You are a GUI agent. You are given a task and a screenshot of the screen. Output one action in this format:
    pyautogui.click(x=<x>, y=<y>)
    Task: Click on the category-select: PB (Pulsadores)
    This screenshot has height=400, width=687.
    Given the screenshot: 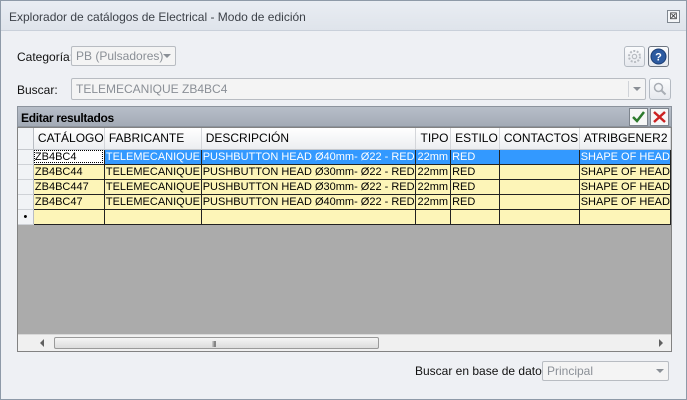 What is the action you would take?
    pyautogui.click(x=123, y=56)
    